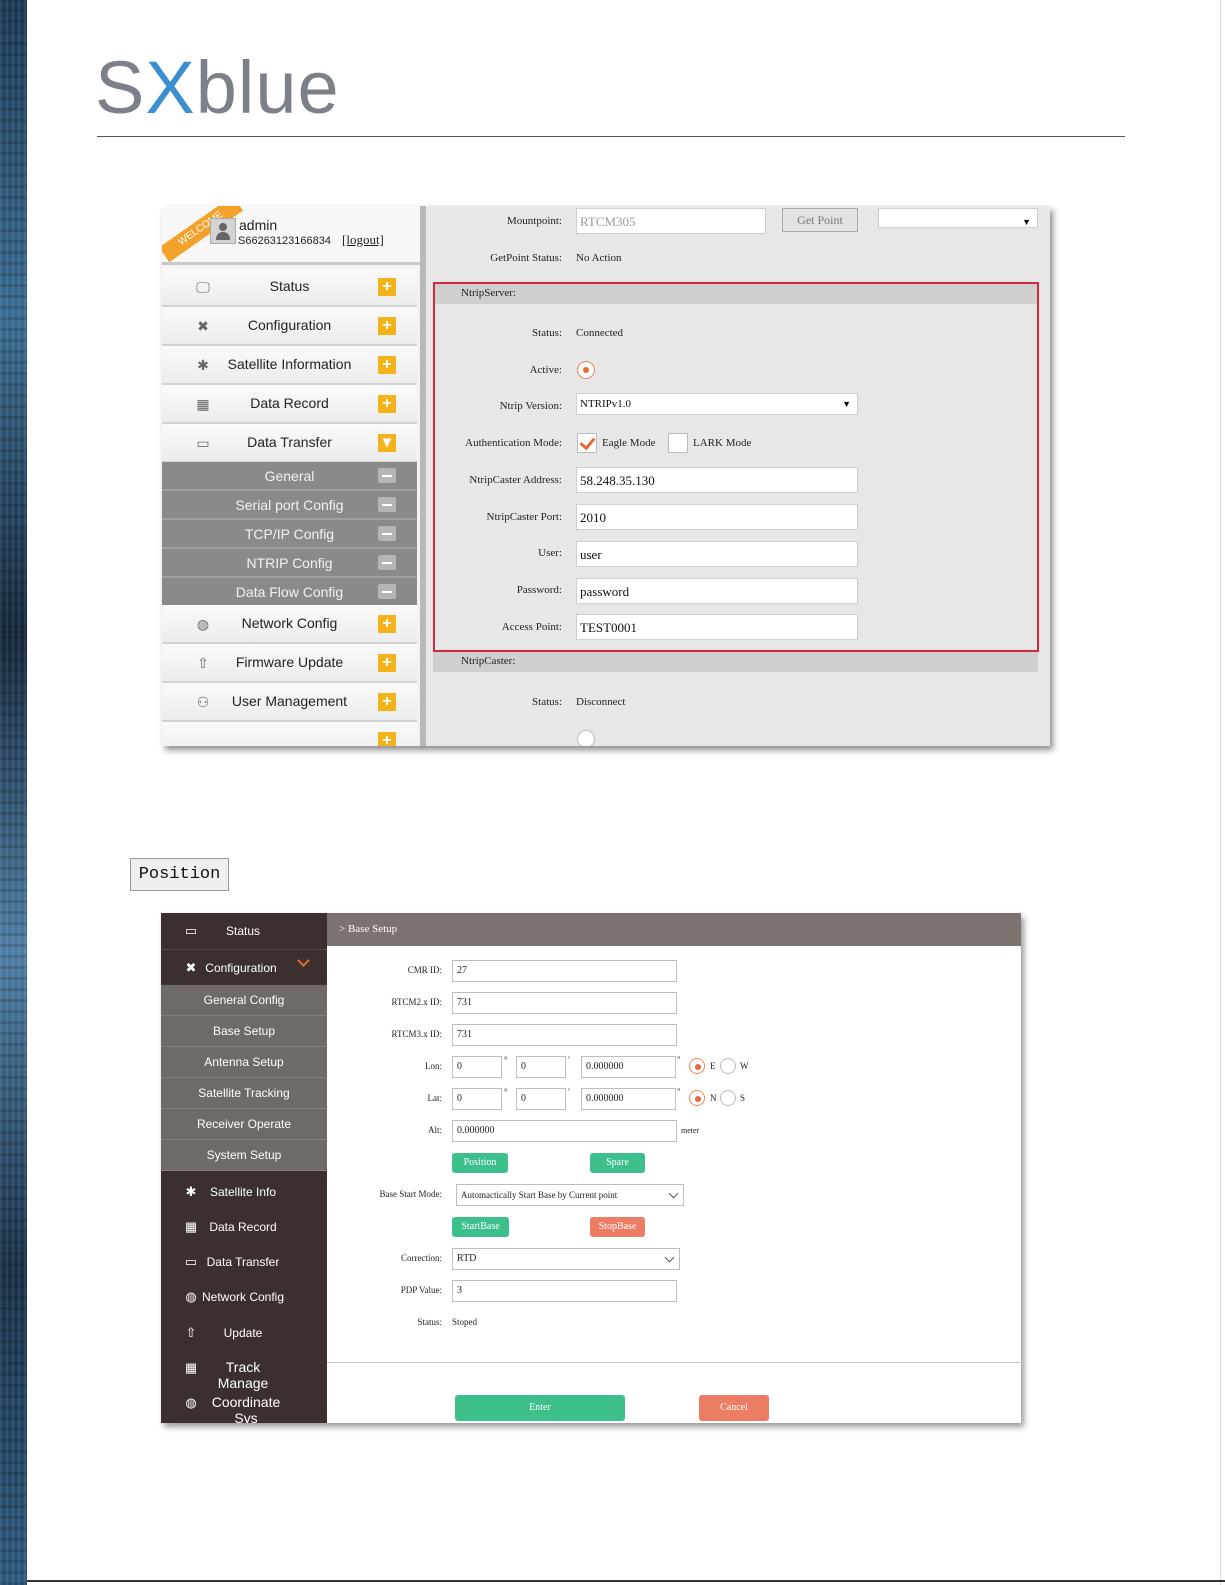  I want to click on sidebar-item-cut-off: +, so click(289, 734).